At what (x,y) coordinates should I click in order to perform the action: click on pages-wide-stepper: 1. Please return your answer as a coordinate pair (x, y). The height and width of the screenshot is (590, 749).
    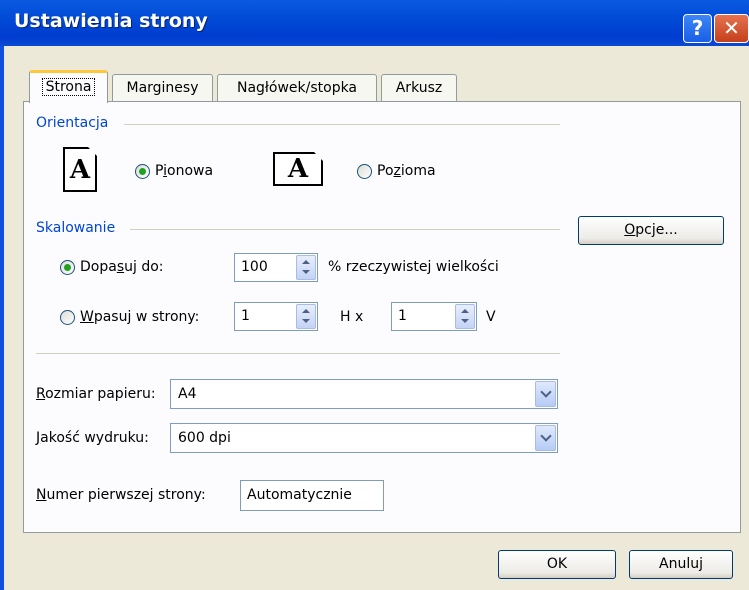
    Looking at the image, I should click on (276, 316).